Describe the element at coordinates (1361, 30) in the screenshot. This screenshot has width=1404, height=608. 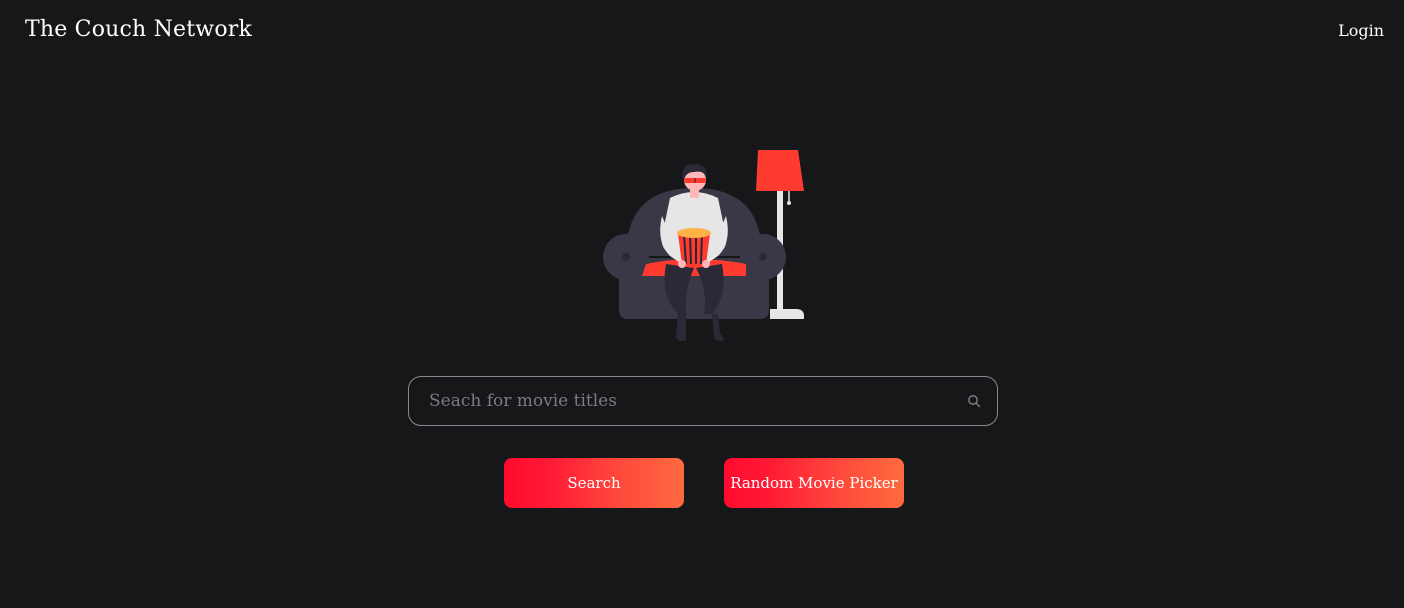
I see `login-link: Login` at that location.